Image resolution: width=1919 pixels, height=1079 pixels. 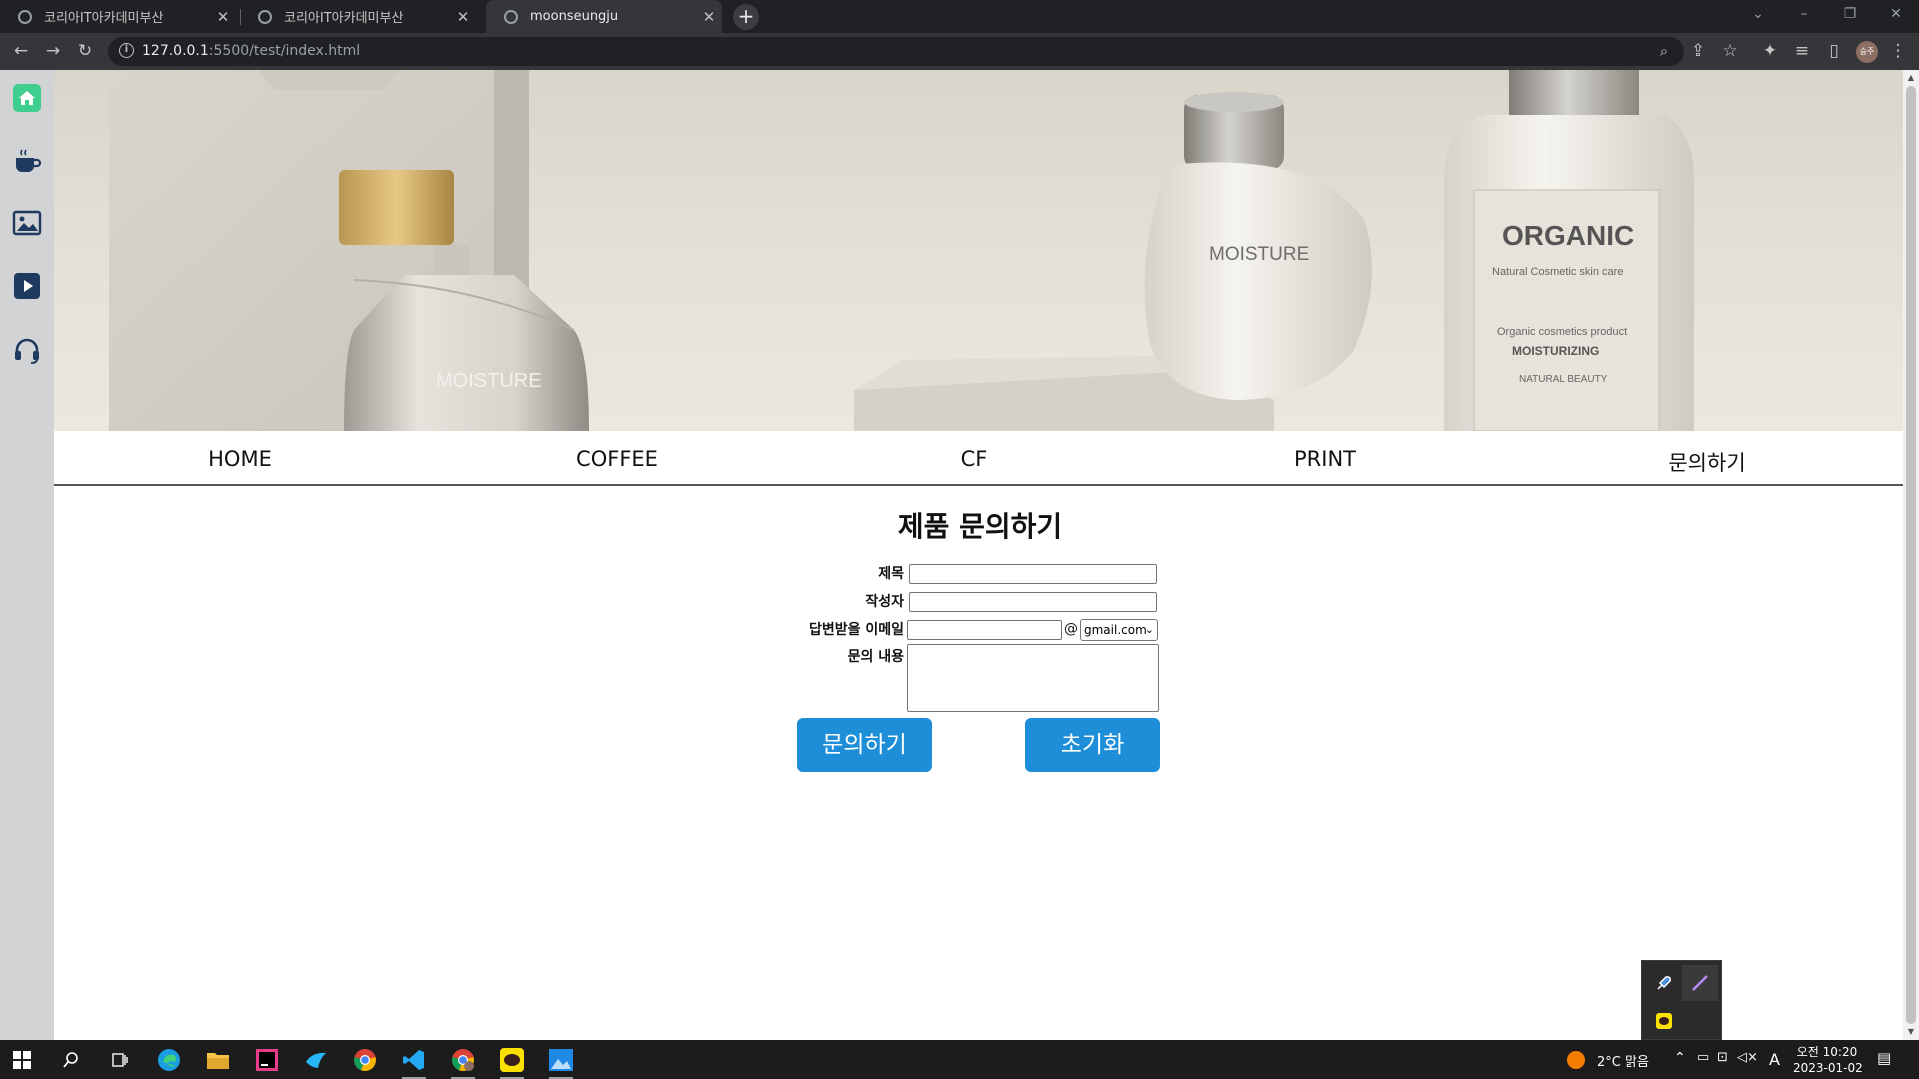 I want to click on weather-text: 2°C 맑음, so click(x=1623, y=1060).